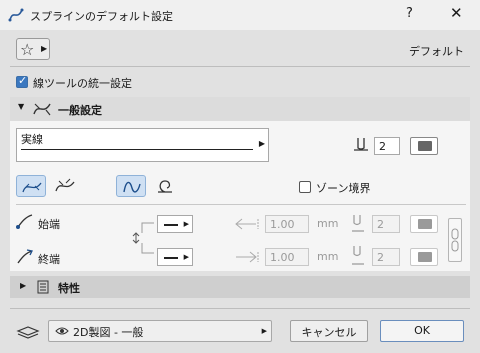 This screenshot has width=480, height=353. What do you see at coordinates (21, 106) in the screenshot?
I see `collapse-arrow-icon: ▼` at bounding box center [21, 106].